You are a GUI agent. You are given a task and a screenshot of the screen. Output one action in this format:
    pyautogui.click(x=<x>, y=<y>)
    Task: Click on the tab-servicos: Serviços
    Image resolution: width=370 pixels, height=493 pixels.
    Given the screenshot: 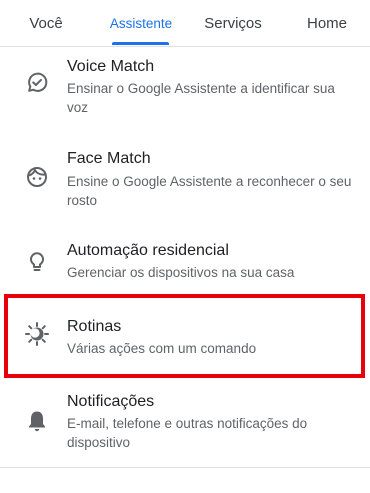 What is the action you would take?
    pyautogui.click(x=233, y=23)
    